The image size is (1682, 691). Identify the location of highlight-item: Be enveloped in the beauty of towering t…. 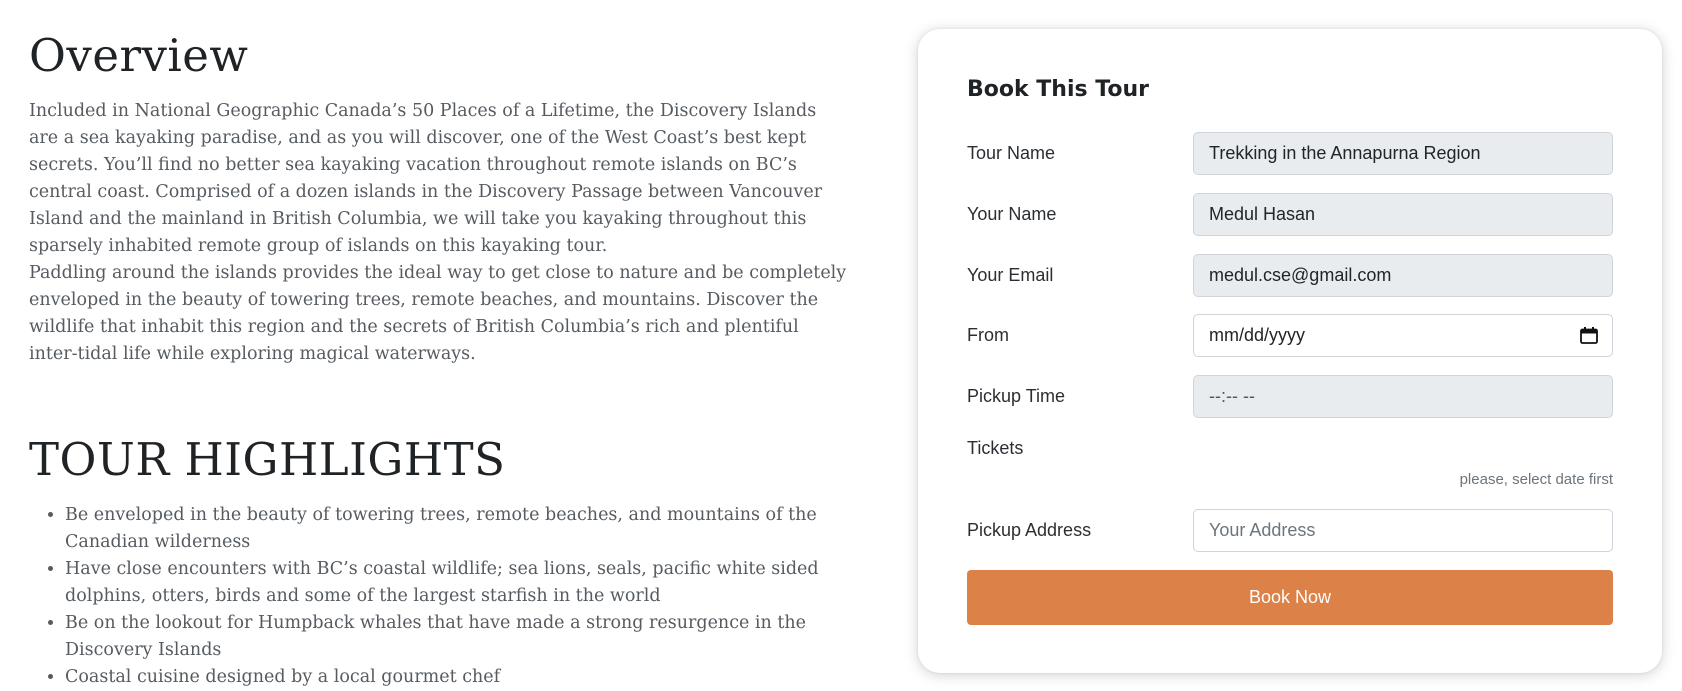
(457, 529).